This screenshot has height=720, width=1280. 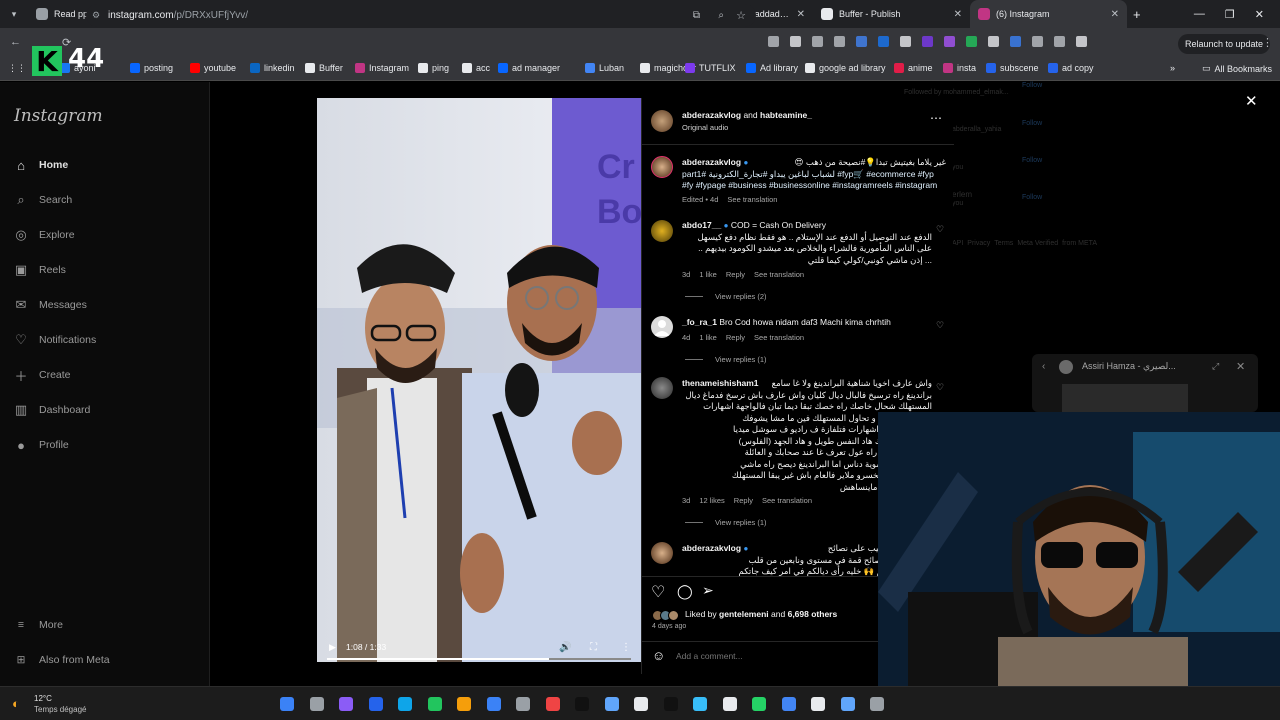 I want to click on comment-username: _fo_ra_1, so click(x=699, y=322).